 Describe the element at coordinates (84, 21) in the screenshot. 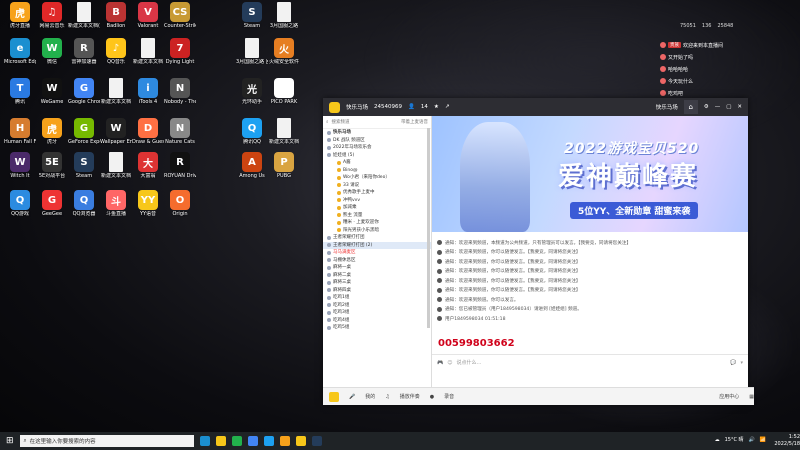

I see `desktop-icon: 新建文本文档(2)` at that location.